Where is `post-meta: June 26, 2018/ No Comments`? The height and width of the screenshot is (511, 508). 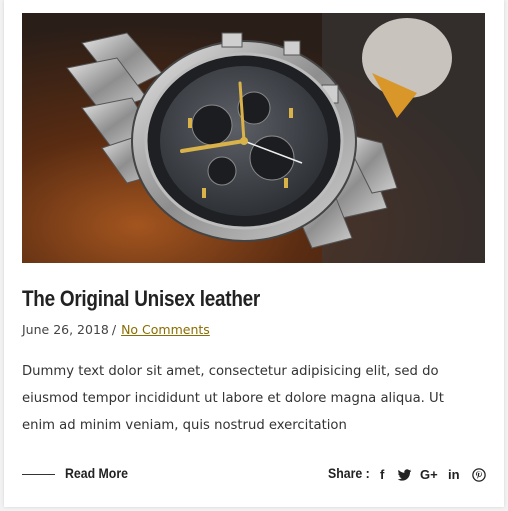
post-meta: June 26, 2018/ No Comments is located at coordinates (116, 329).